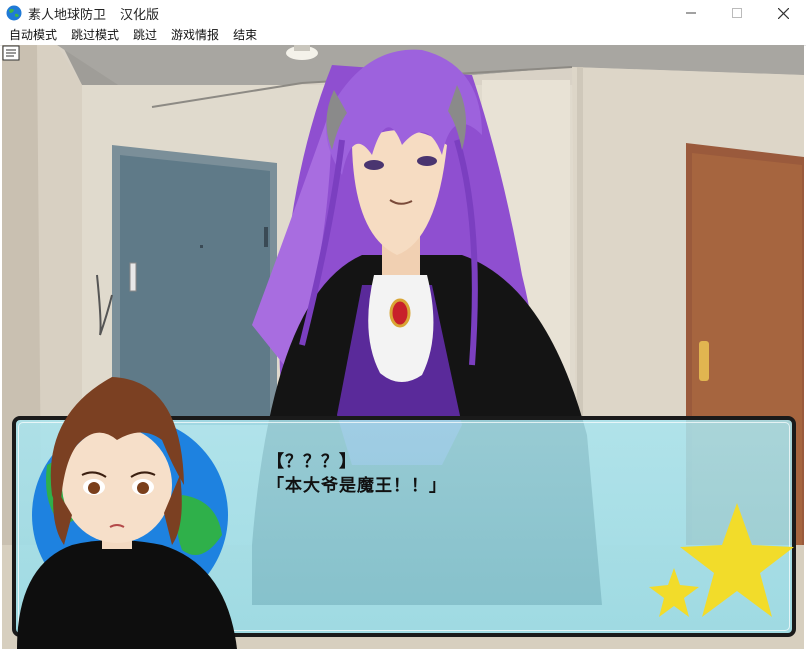 Image resolution: width=806 pixels, height=649 pixels. Describe the element at coordinates (145, 35) in the screenshot. I see `menu-skip: 跳过` at that location.